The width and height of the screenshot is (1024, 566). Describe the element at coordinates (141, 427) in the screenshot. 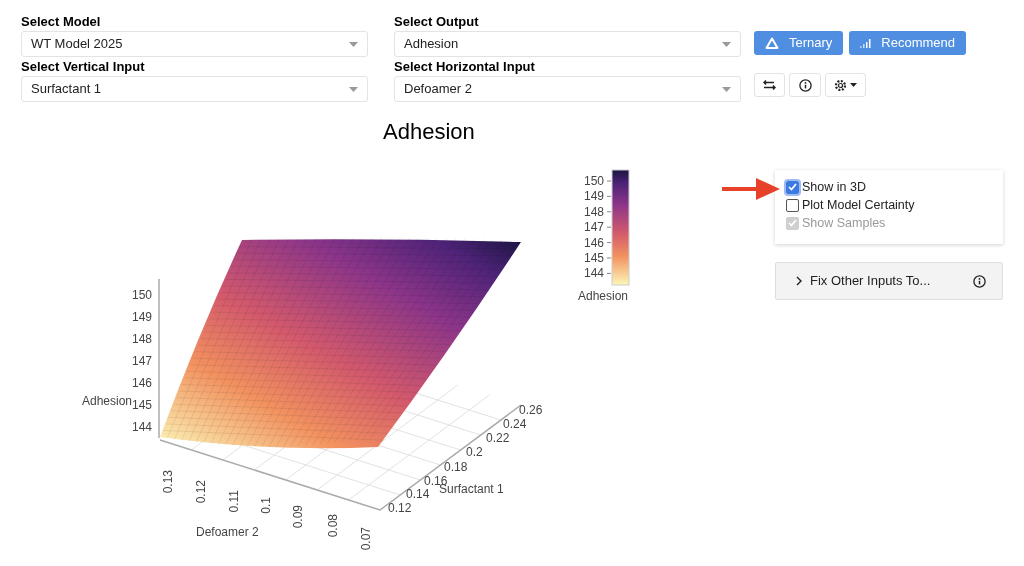

I see `axis-tick-label: 144` at that location.